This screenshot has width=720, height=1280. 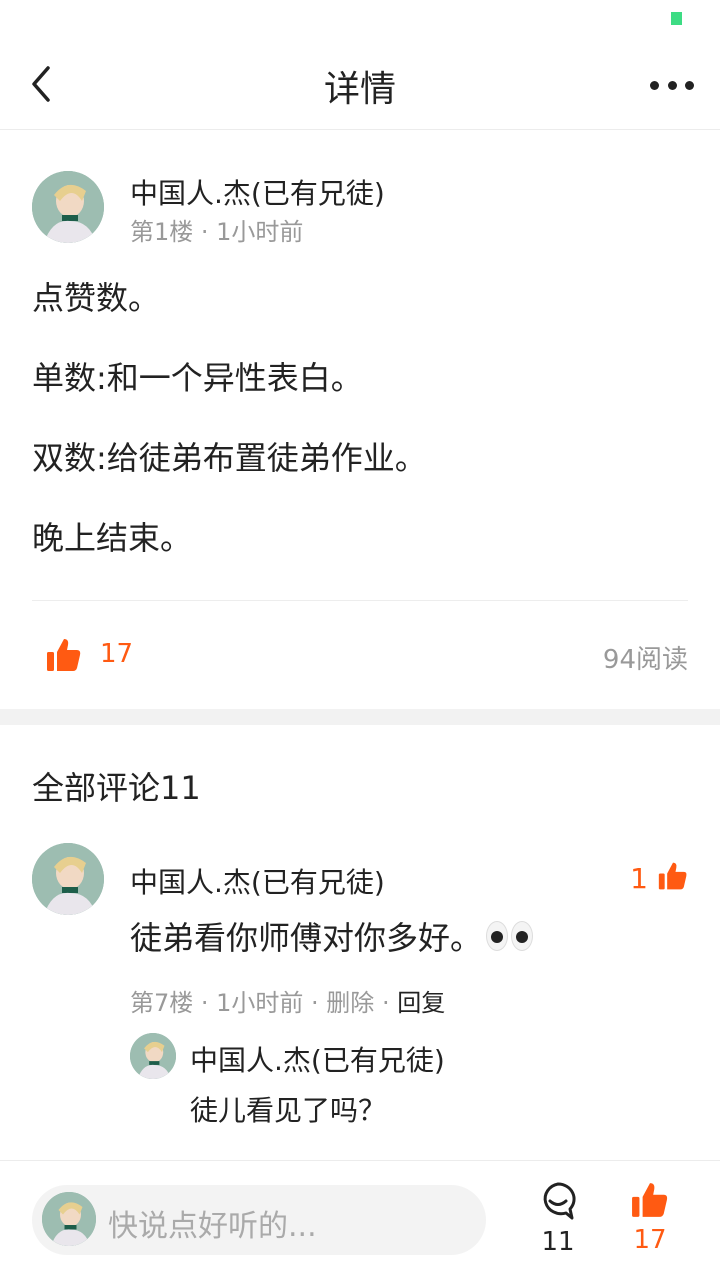 I want to click on eyes-emoji-icon, so click(x=510, y=936).